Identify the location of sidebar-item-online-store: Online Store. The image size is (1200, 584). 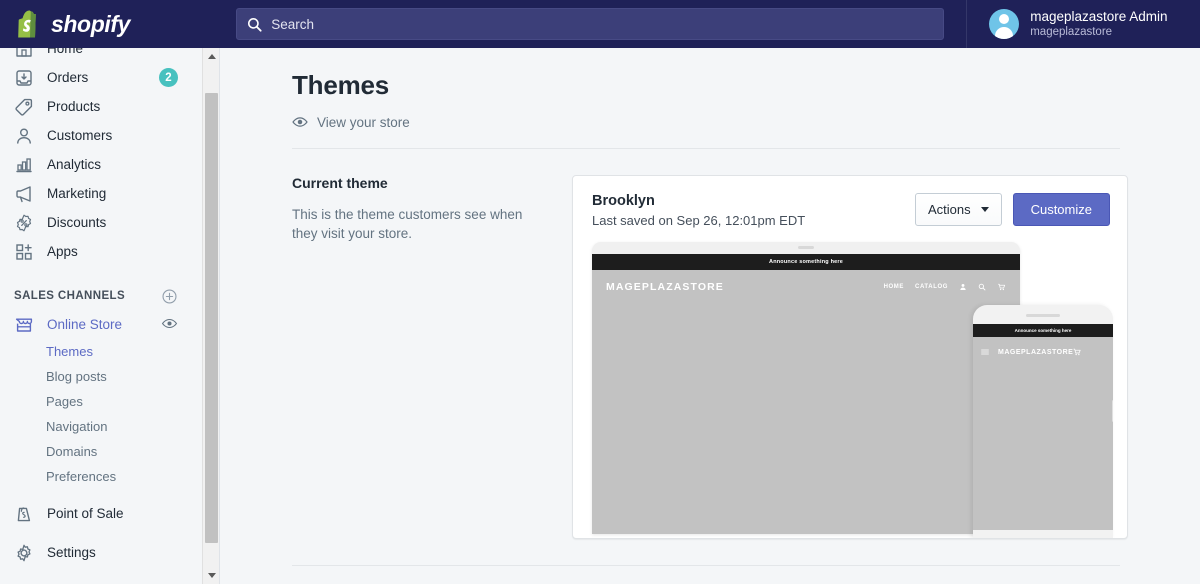
(98, 324).